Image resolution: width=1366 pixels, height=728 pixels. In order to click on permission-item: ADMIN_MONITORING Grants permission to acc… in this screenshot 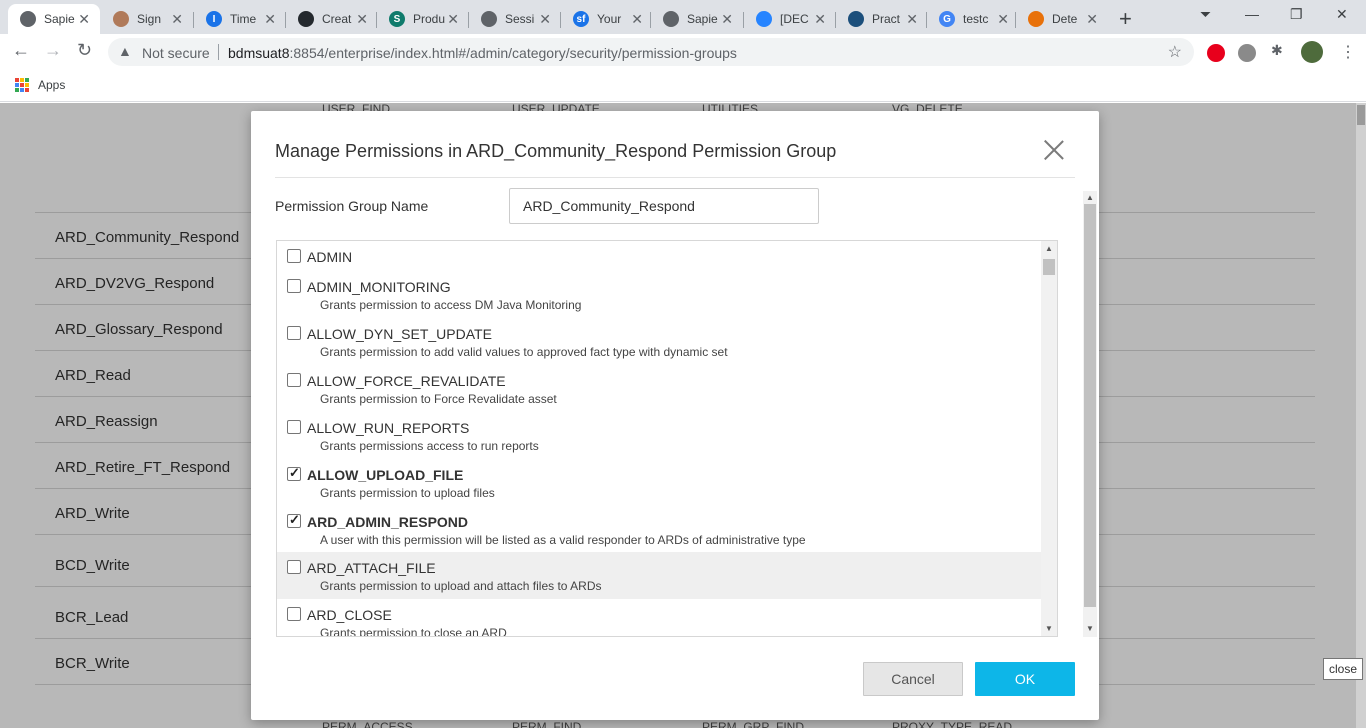, I will do `click(659, 294)`.